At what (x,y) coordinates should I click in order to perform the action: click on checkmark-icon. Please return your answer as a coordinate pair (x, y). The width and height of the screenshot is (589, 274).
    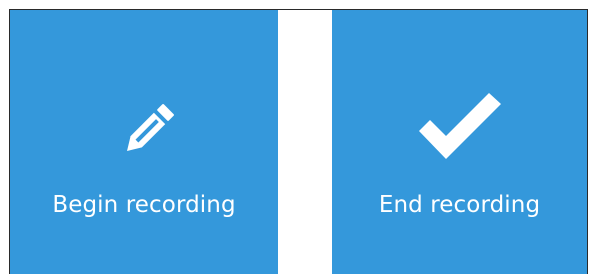
    Looking at the image, I should click on (459, 126).